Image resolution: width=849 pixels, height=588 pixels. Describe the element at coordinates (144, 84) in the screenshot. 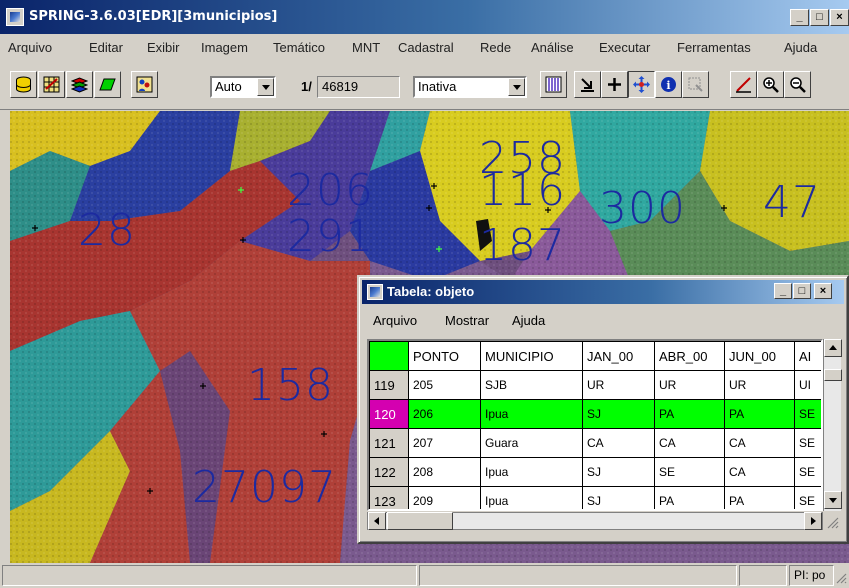

I see `people-button` at that location.